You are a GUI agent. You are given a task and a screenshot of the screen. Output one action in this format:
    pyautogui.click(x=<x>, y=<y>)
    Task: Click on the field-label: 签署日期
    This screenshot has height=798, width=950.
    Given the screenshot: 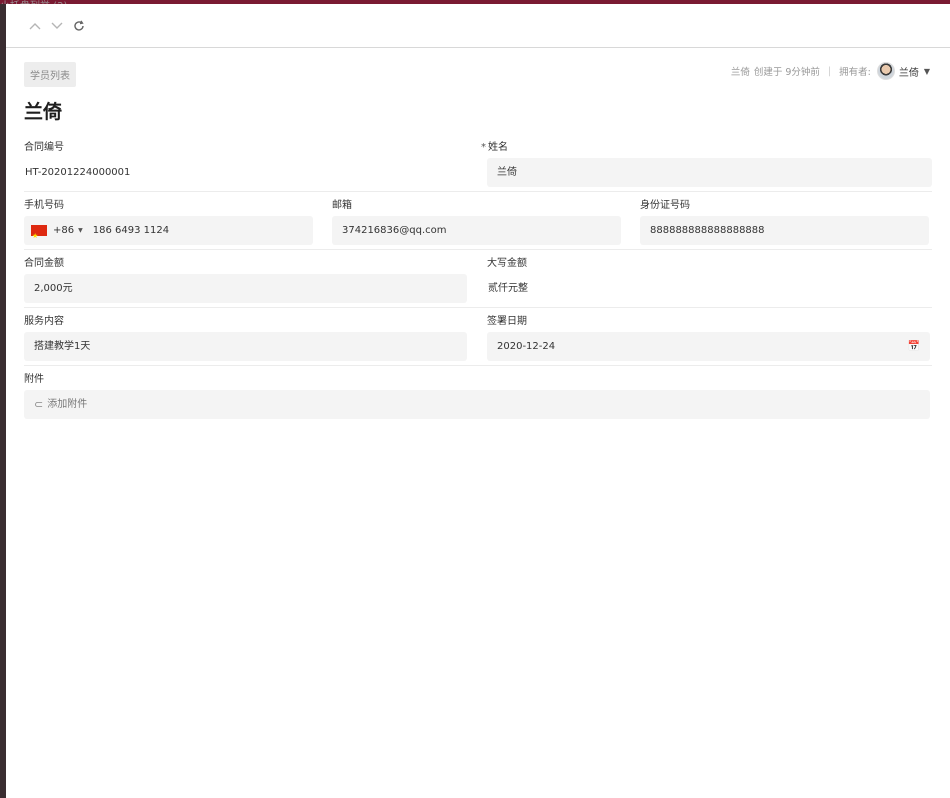 What is the action you would take?
    pyautogui.click(x=507, y=321)
    